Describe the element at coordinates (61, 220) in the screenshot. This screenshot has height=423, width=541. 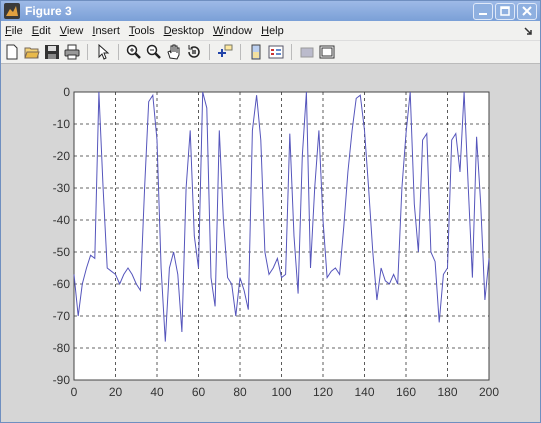
I see `tick-label: -40` at that location.